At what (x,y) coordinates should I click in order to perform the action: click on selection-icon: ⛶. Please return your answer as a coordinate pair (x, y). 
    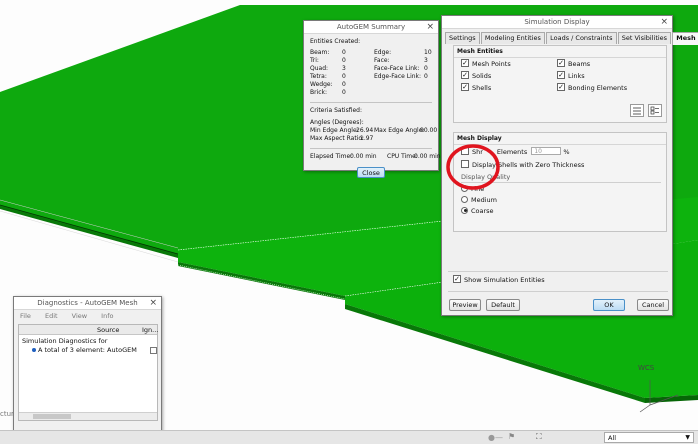
    Looking at the image, I should click on (539, 437).